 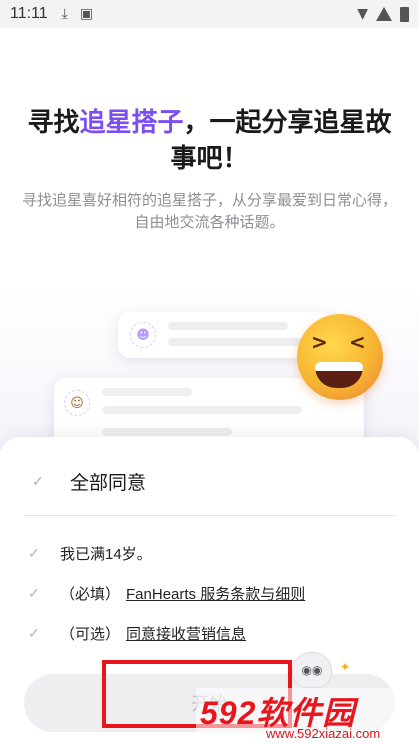 What do you see at coordinates (362, 14) in the screenshot?
I see `wifi-icon: ▼` at bounding box center [362, 14].